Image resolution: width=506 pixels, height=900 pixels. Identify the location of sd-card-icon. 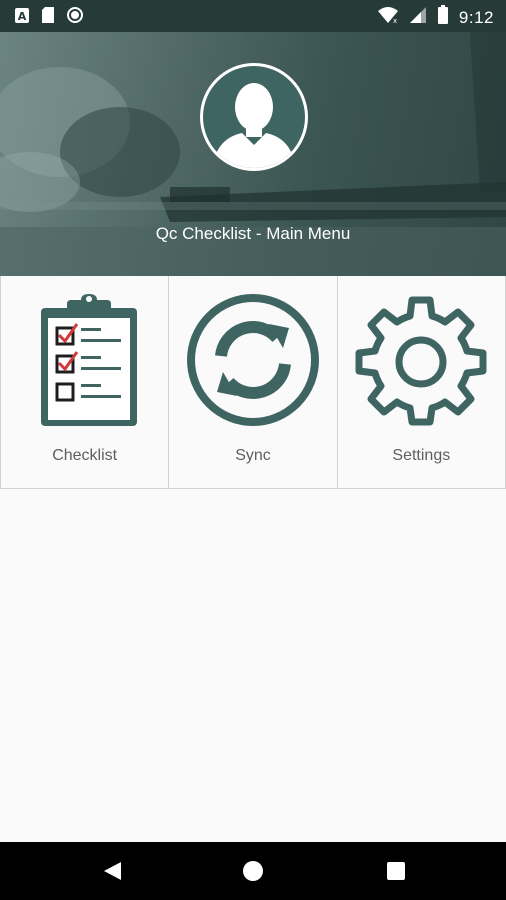
(48, 17).